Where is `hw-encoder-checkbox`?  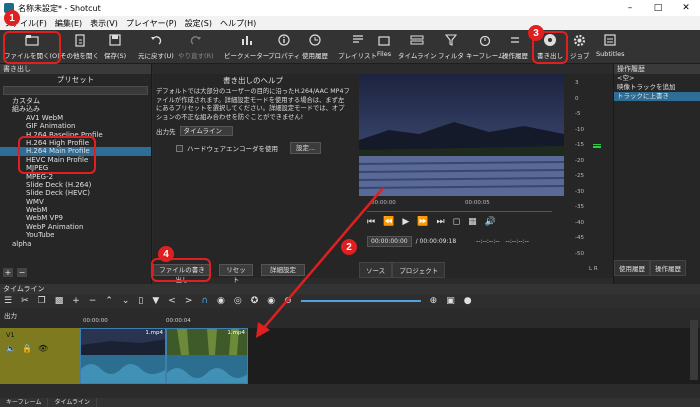
hw-encoder-checkbox is located at coordinates (179, 148).